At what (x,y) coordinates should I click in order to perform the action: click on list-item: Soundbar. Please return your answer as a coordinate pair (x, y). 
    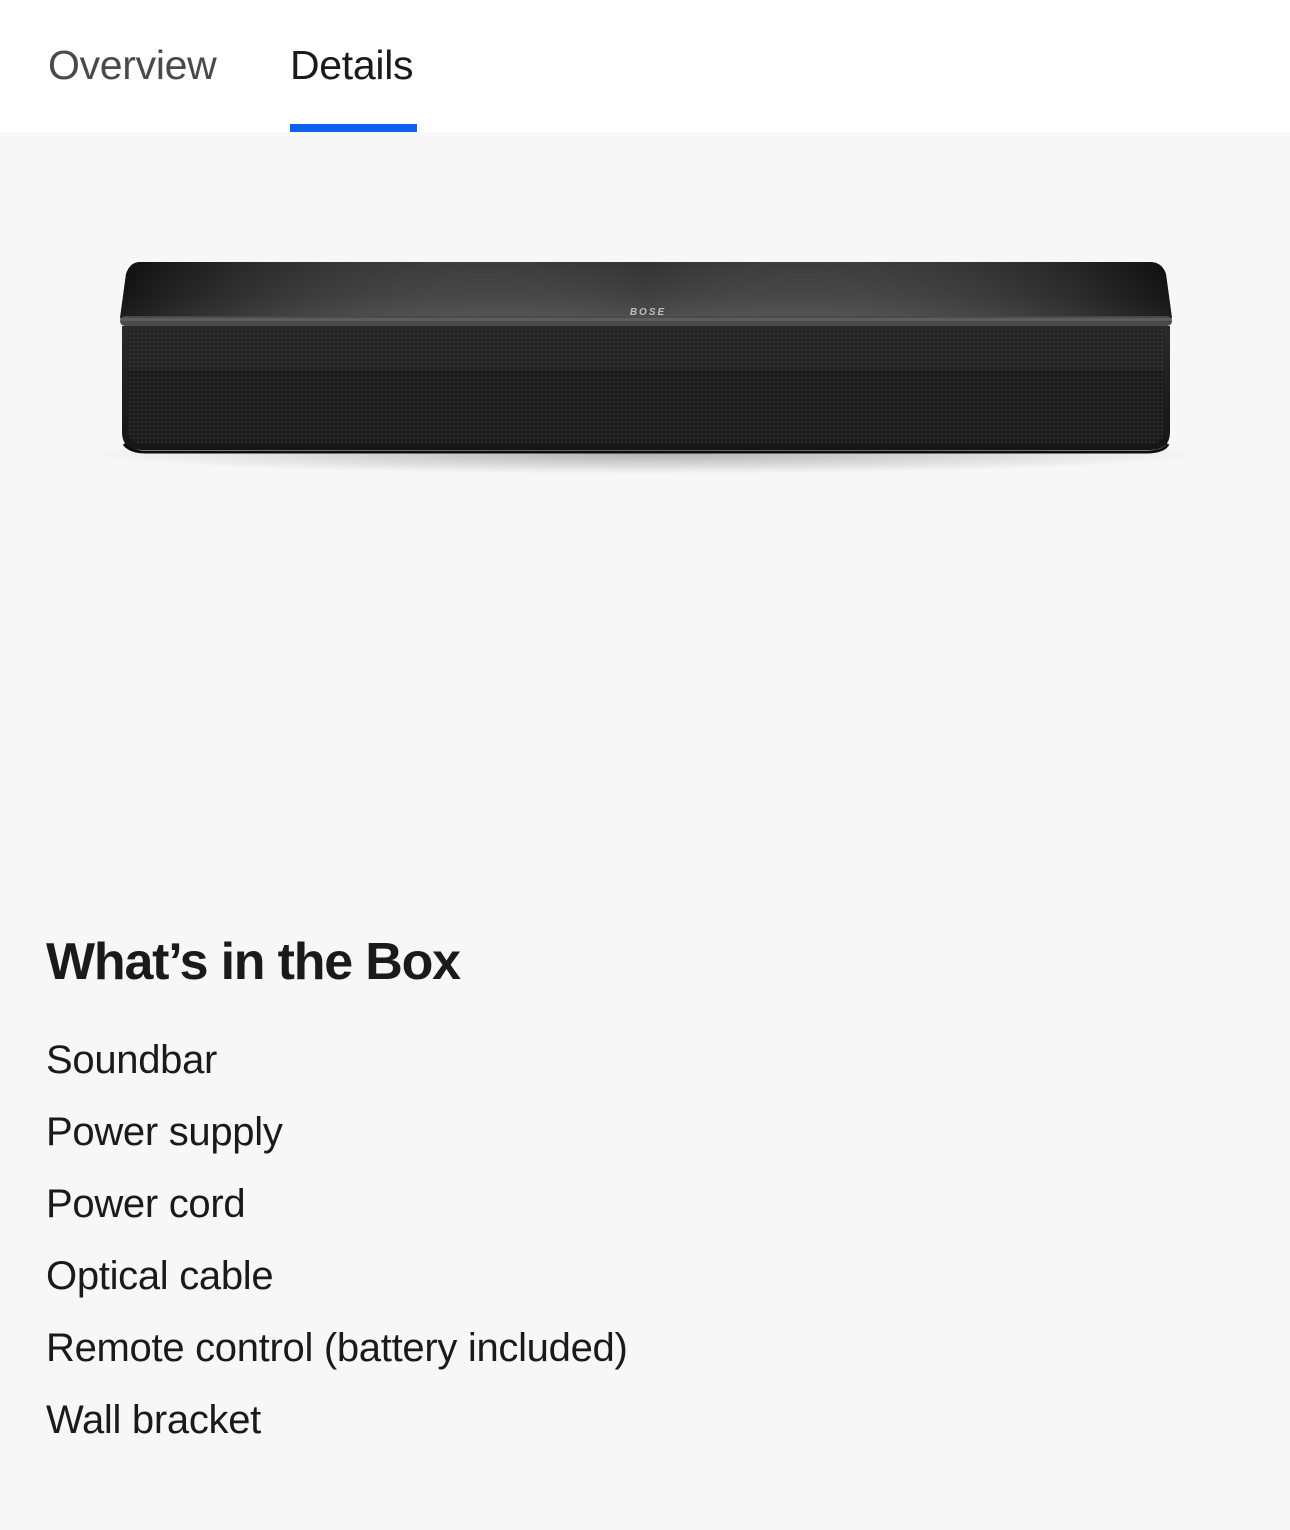
    Looking at the image, I should click on (132, 1060).